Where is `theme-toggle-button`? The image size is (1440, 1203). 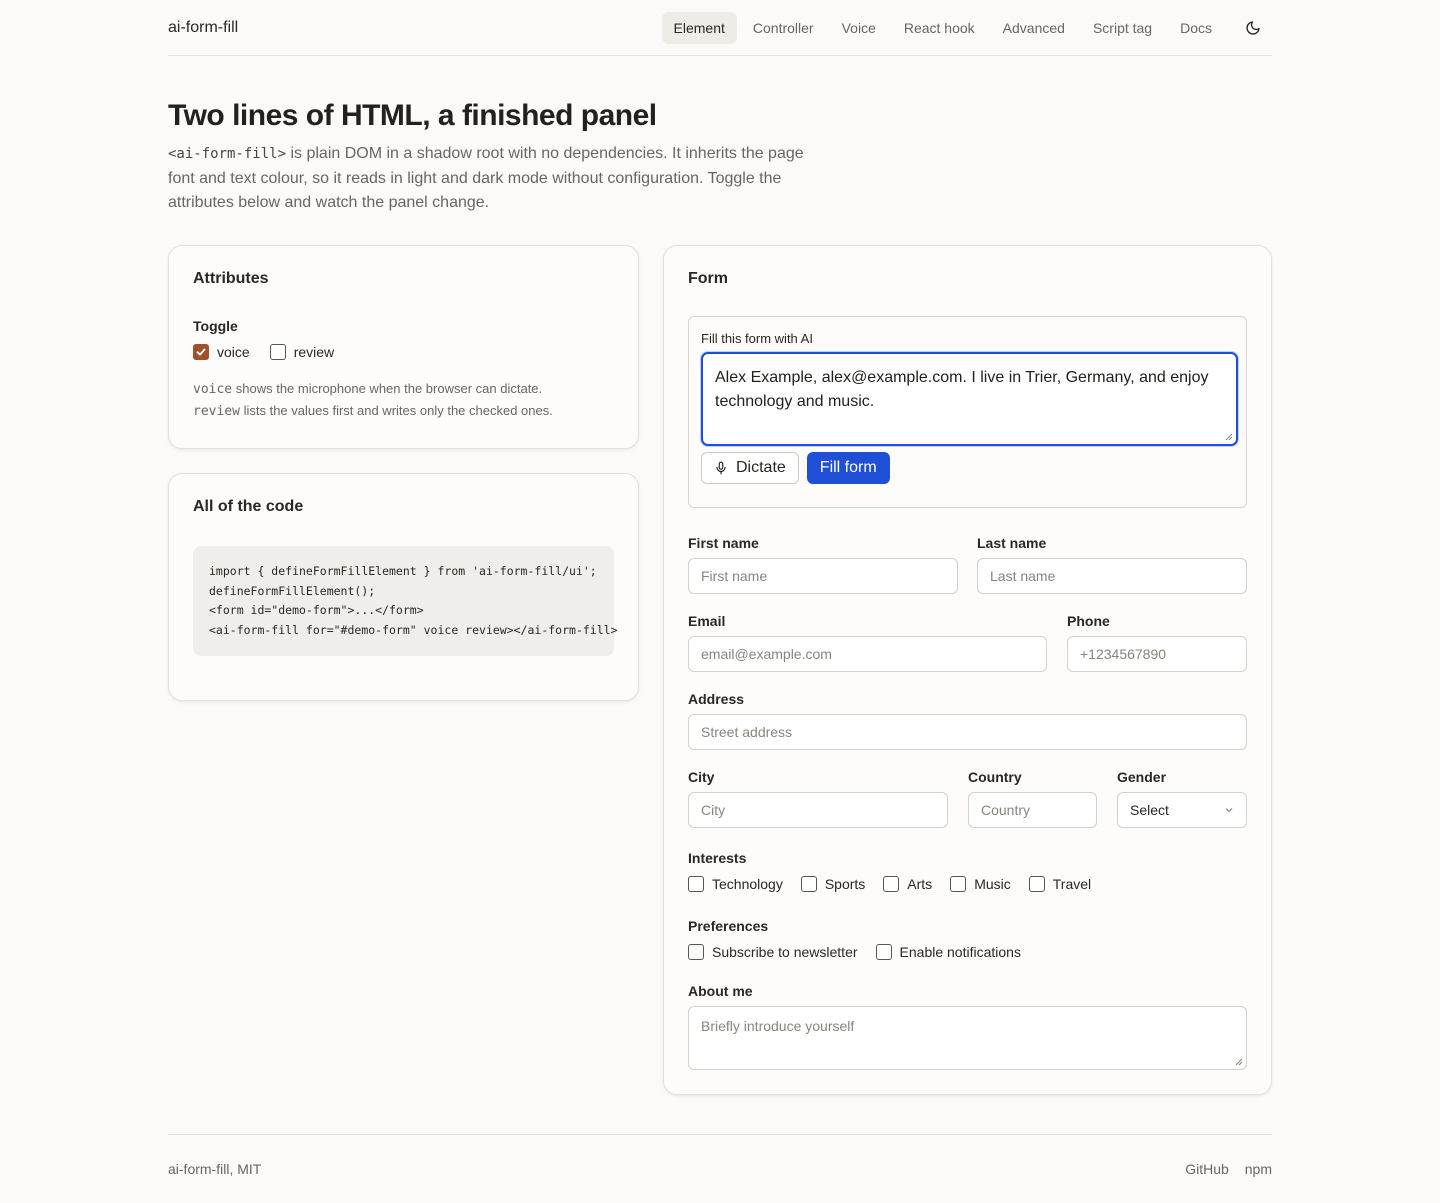 theme-toggle-button is located at coordinates (1253, 28).